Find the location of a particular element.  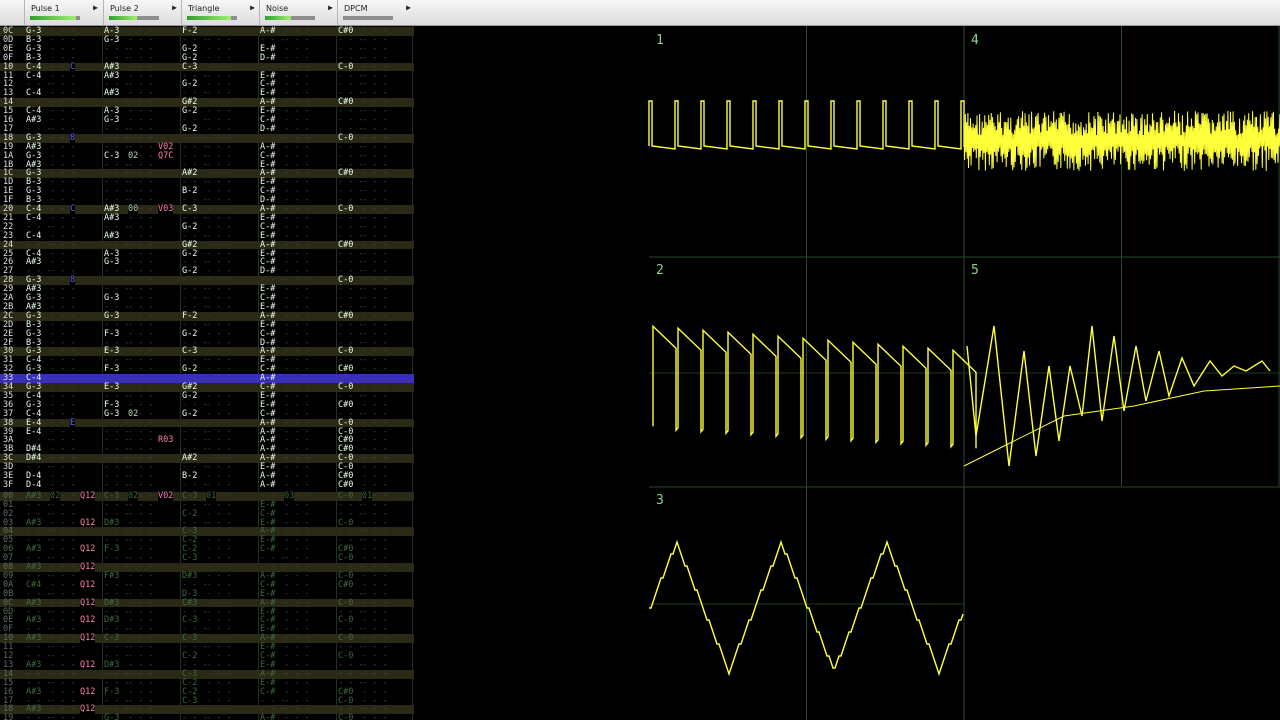

effect-cell: V02 is located at coordinates (166, 496).